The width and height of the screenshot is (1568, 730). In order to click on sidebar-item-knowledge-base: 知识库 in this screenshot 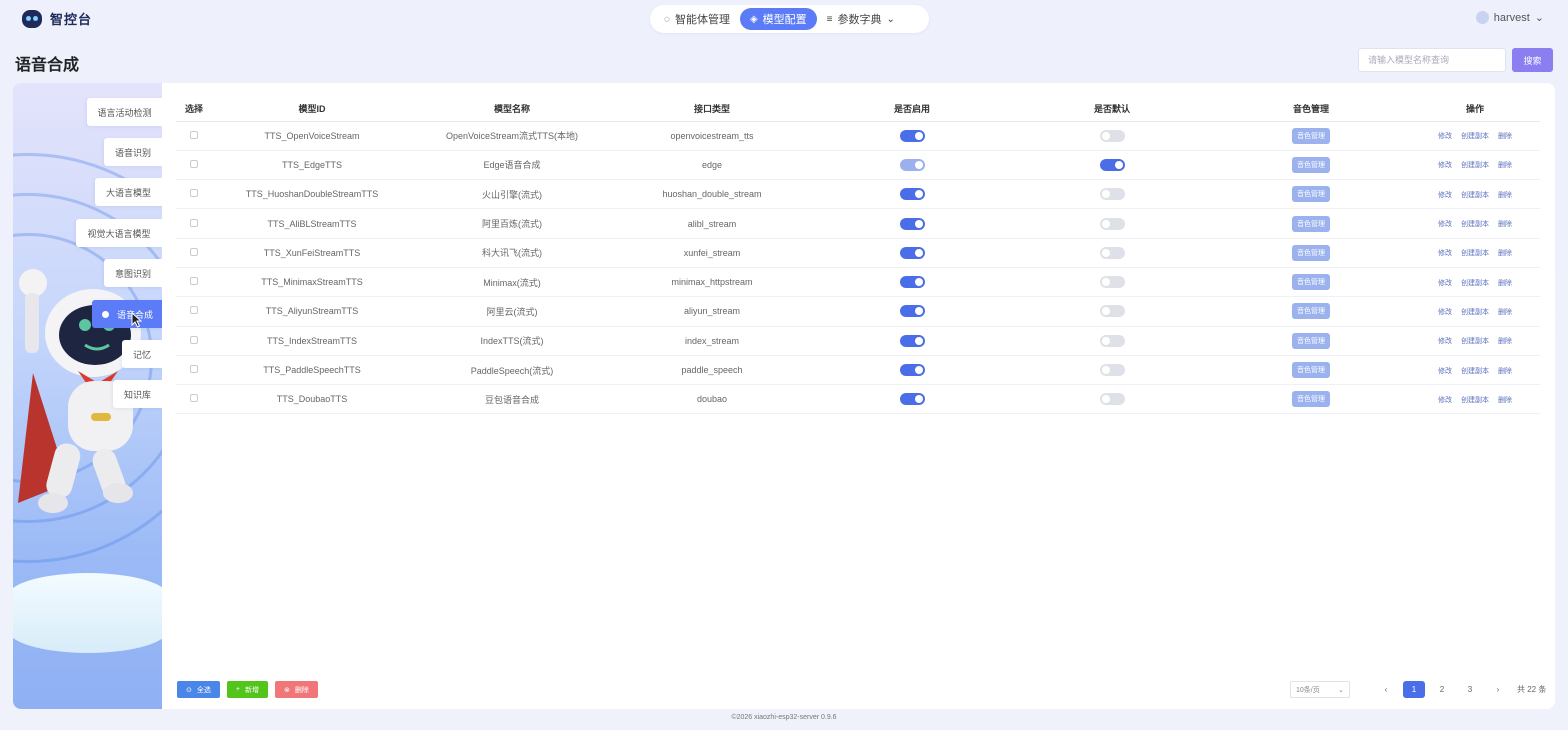, I will do `click(137, 394)`.